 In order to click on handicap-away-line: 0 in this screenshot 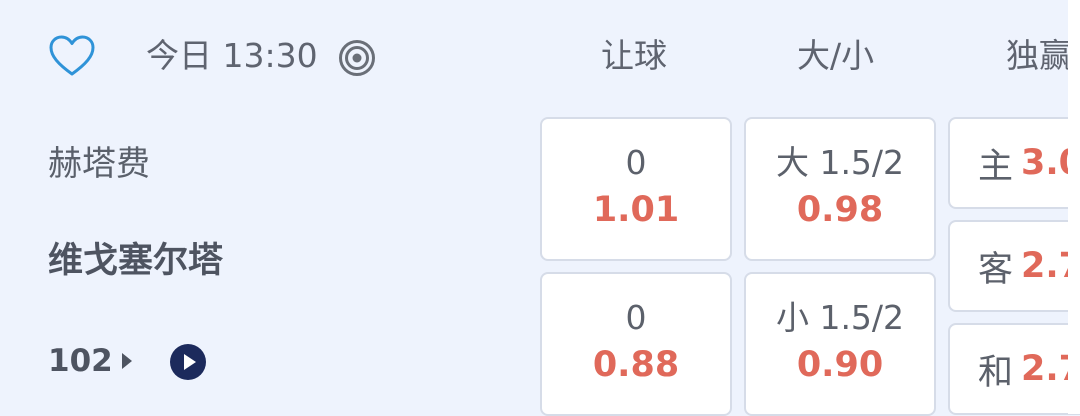, I will do `click(636, 317)`.